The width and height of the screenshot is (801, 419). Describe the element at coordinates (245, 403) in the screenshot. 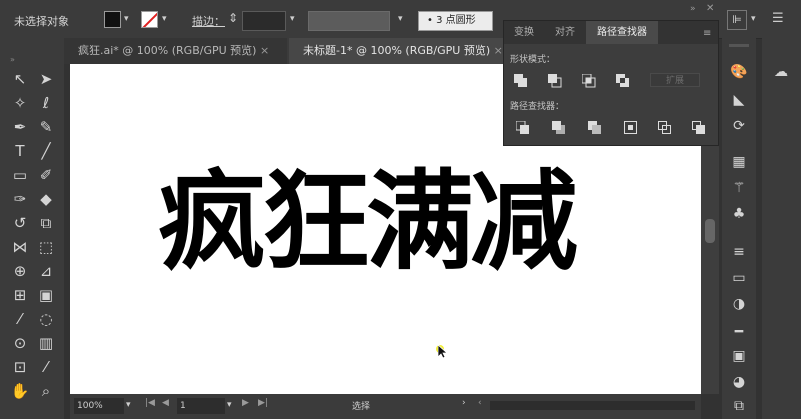

I see `next-artboard-icon: ▶` at that location.